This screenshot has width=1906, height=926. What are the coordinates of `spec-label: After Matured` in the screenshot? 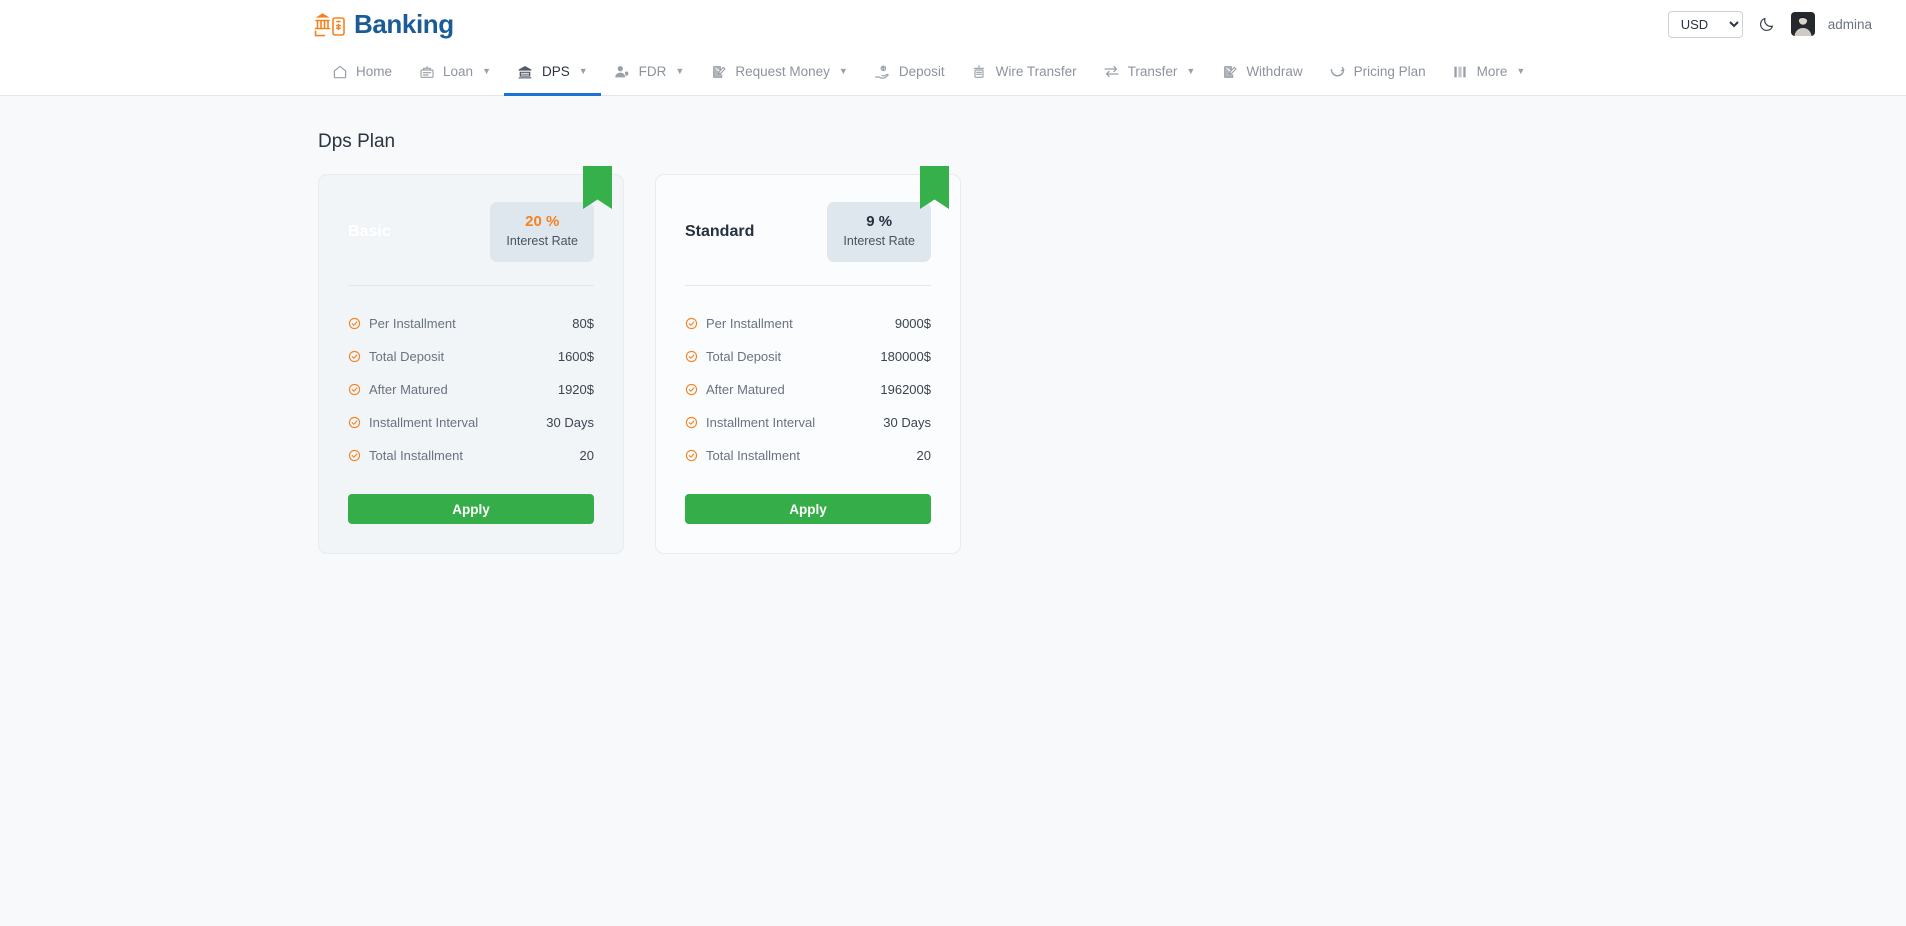 It's located at (408, 389).